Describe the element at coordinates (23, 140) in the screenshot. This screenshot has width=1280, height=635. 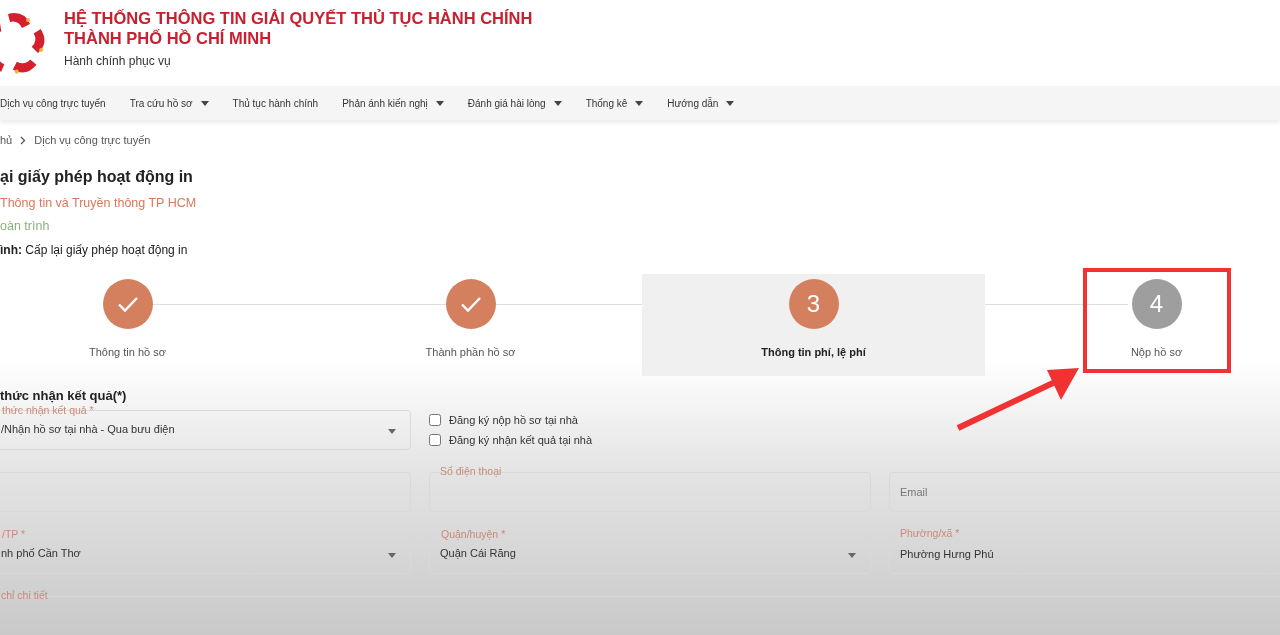
I see `chevron-icon` at that location.